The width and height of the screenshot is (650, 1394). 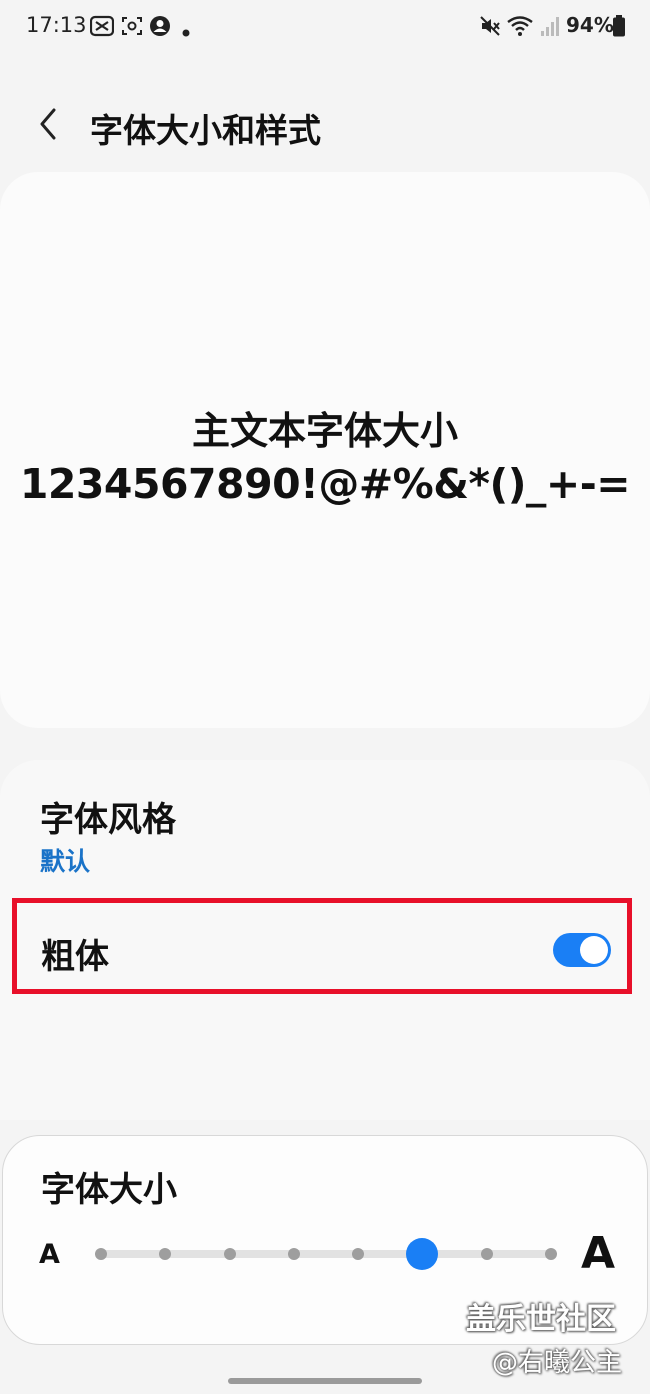 What do you see at coordinates (326, 1254) in the screenshot?
I see `font-size-slider` at bounding box center [326, 1254].